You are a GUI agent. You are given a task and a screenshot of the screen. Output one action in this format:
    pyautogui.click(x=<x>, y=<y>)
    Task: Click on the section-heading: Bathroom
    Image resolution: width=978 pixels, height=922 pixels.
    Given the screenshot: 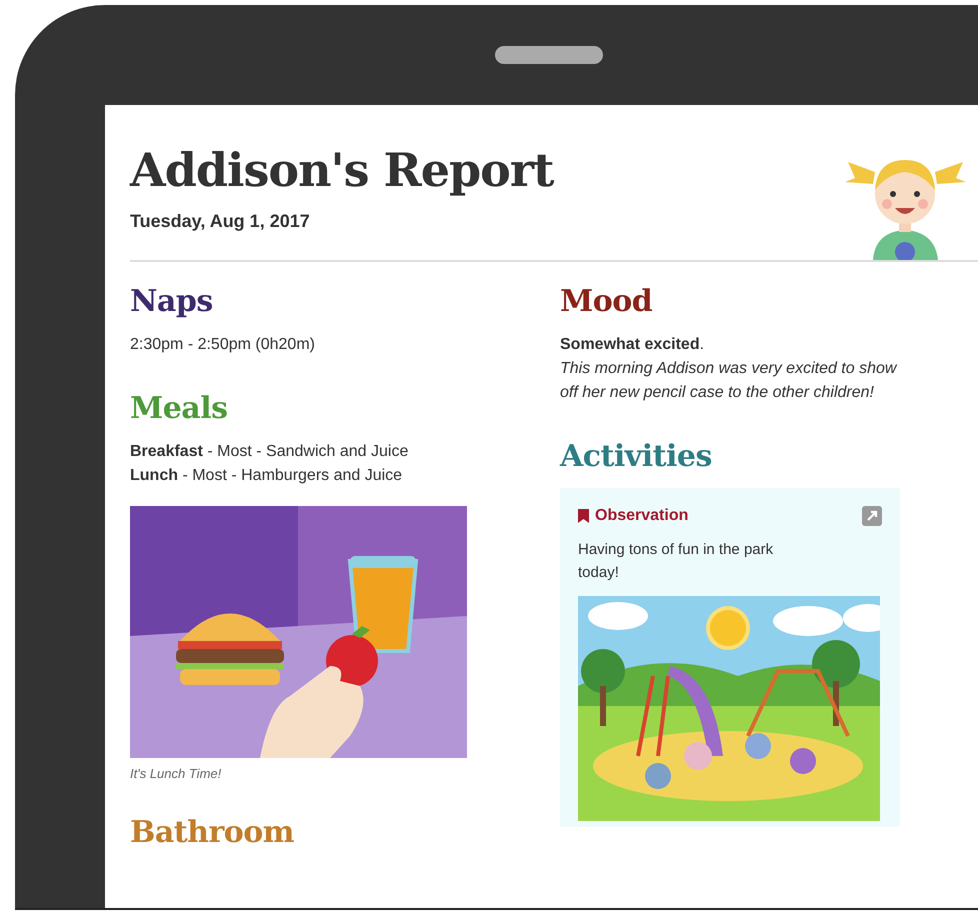 What is the action you would take?
    pyautogui.click(x=213, y=832)
    